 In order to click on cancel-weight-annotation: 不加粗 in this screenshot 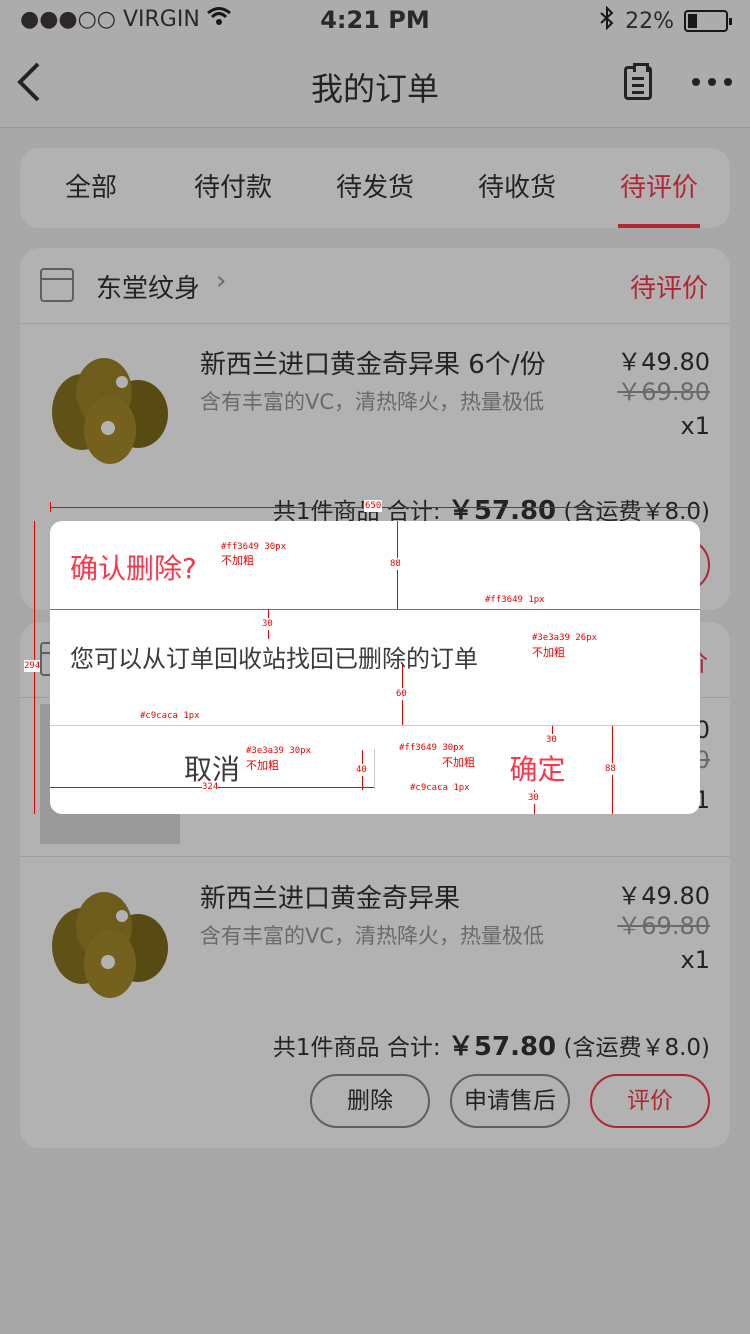, I will do `click(262, 765)`.